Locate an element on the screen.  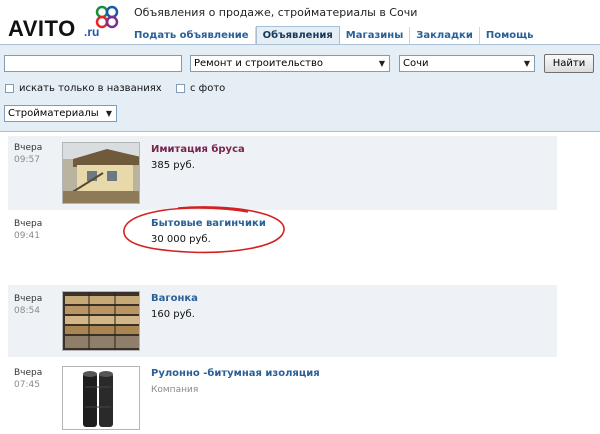
logo-text: AVITO is located at coordinates (42, 28).